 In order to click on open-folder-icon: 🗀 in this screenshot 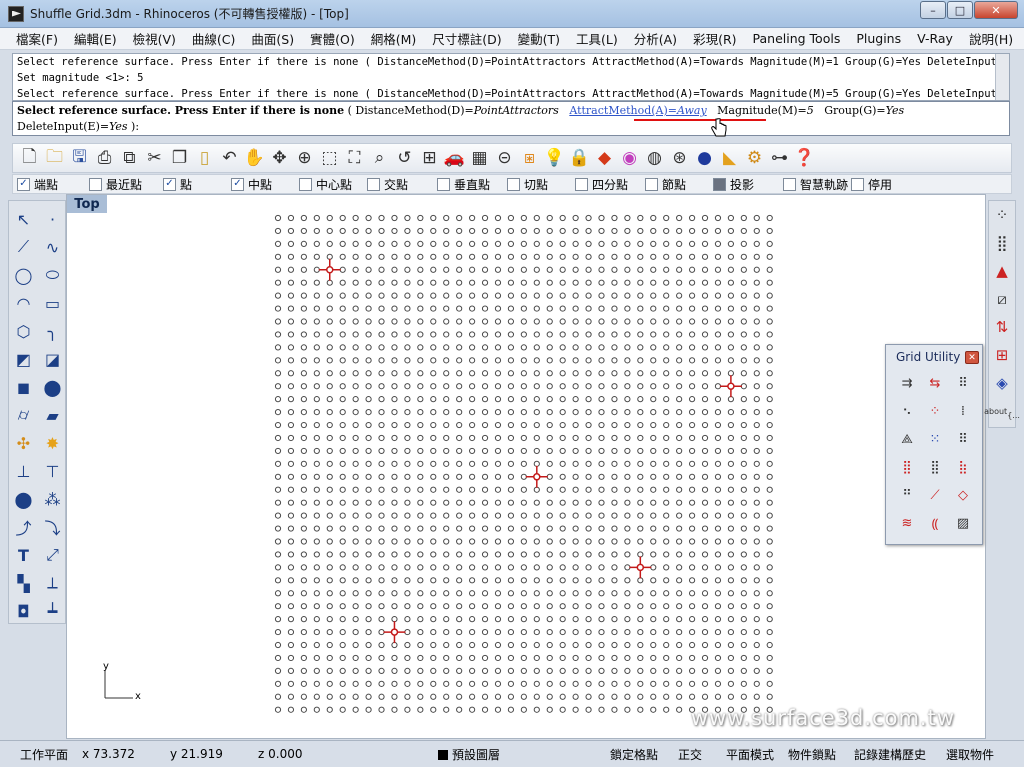, I will do `click(54, 158)`.